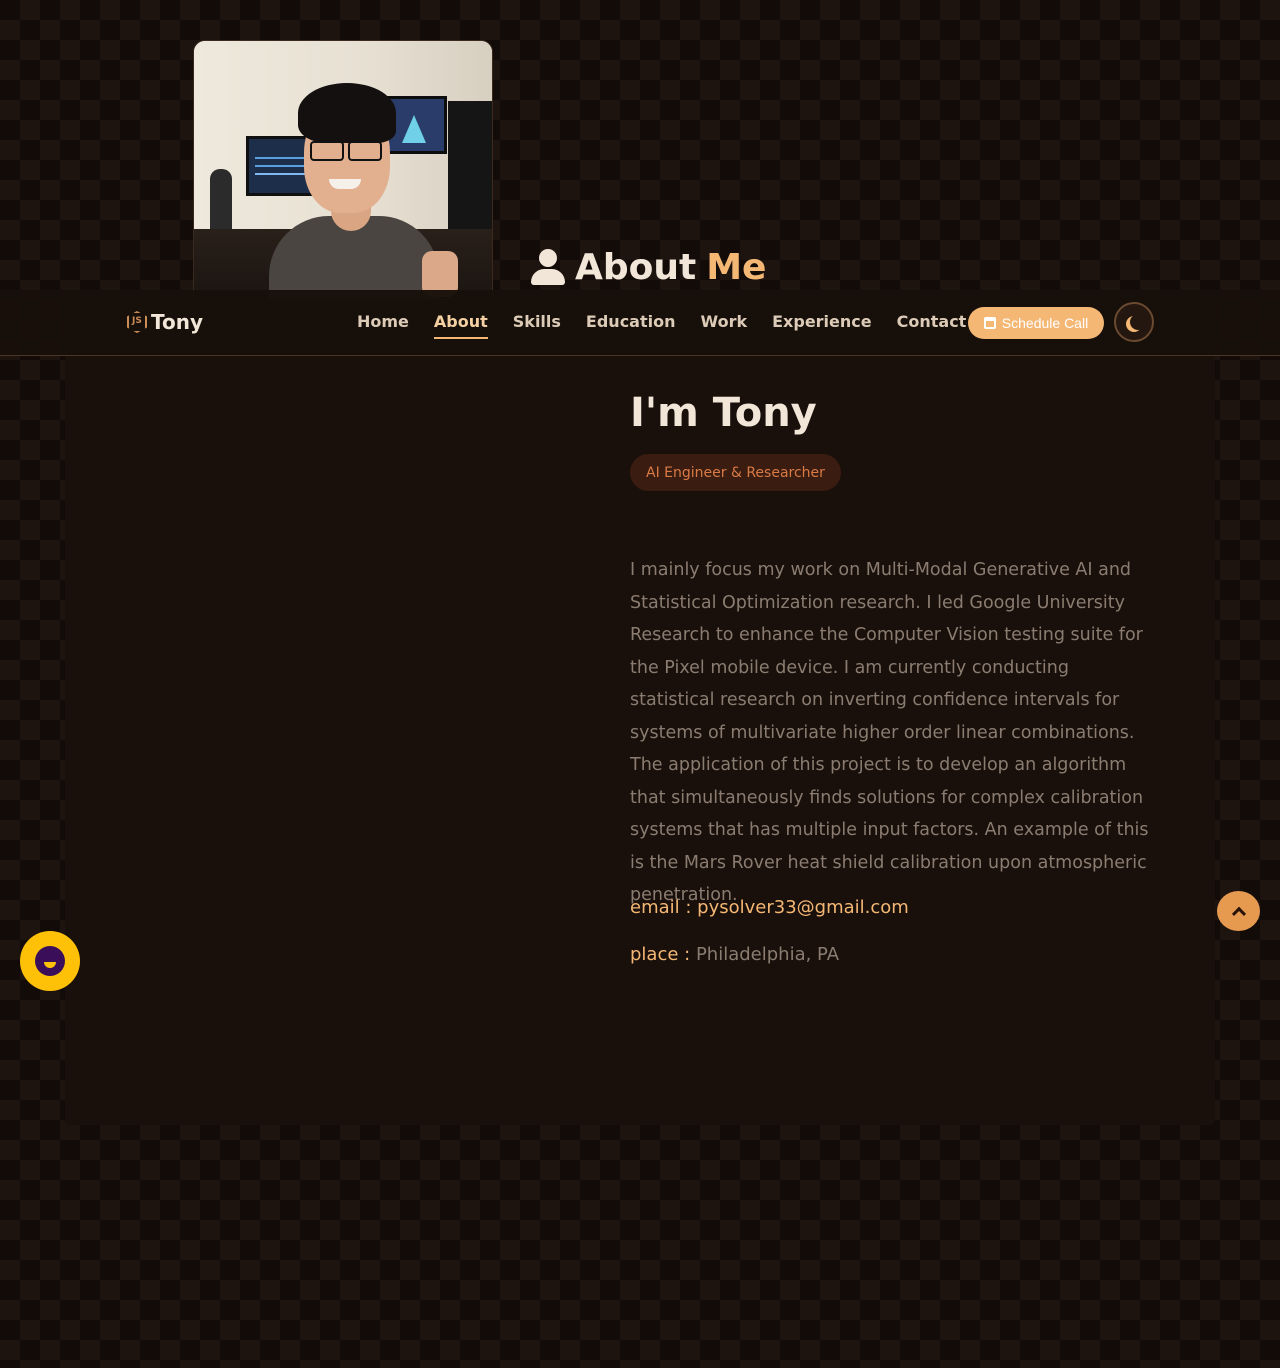 The width and height of the screenshot is (1280, 1368). Describe the element at coordinates (661, 907) in the screenshot. I see `email-label: email :` at that location.